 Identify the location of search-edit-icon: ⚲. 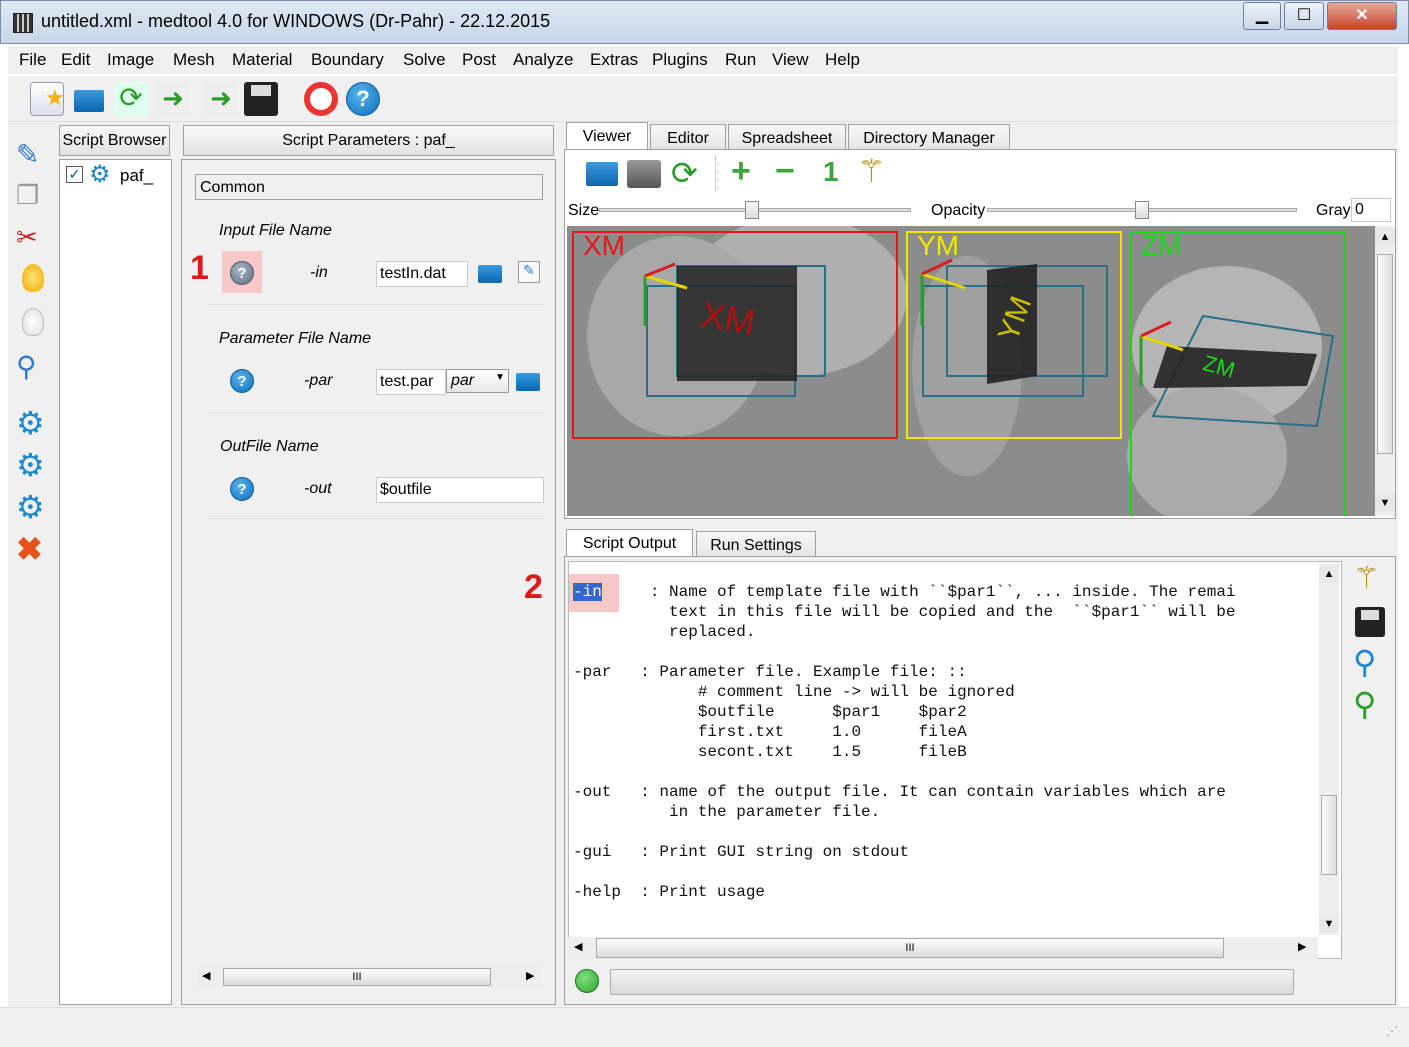
(33, 367).